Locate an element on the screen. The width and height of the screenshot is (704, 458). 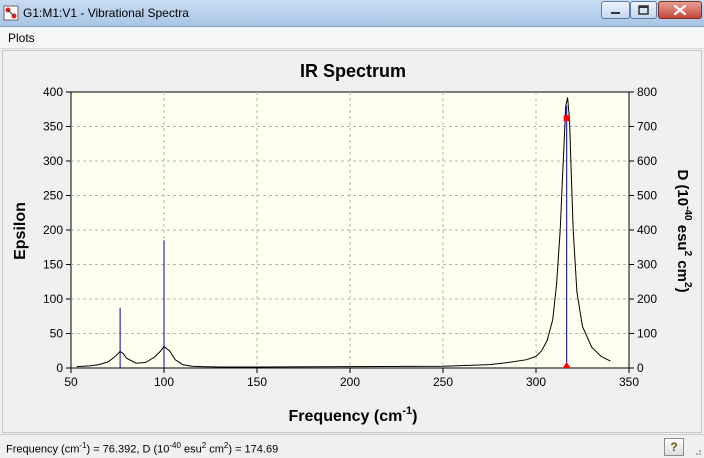
y-tick-label: 300 is located at coordinates (53, 161).